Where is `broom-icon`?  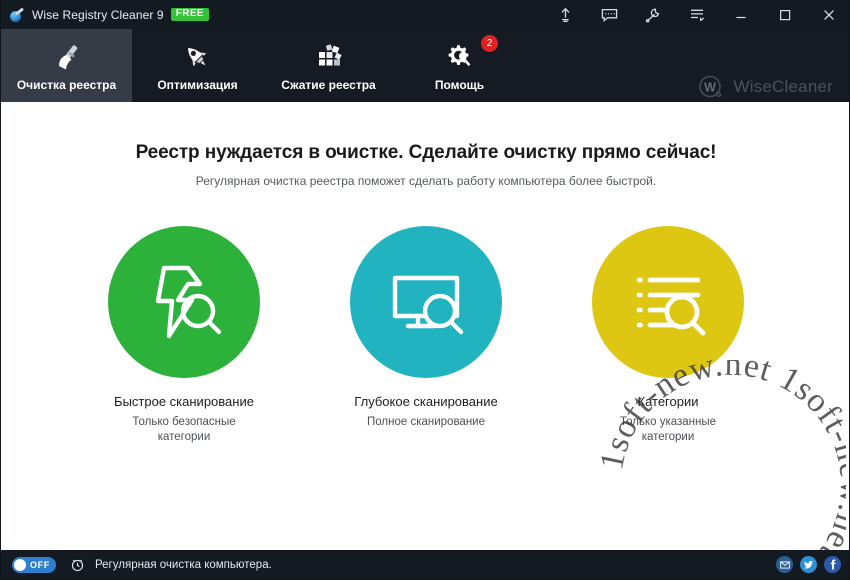 broom-icon is located at coordinates (67, 58).